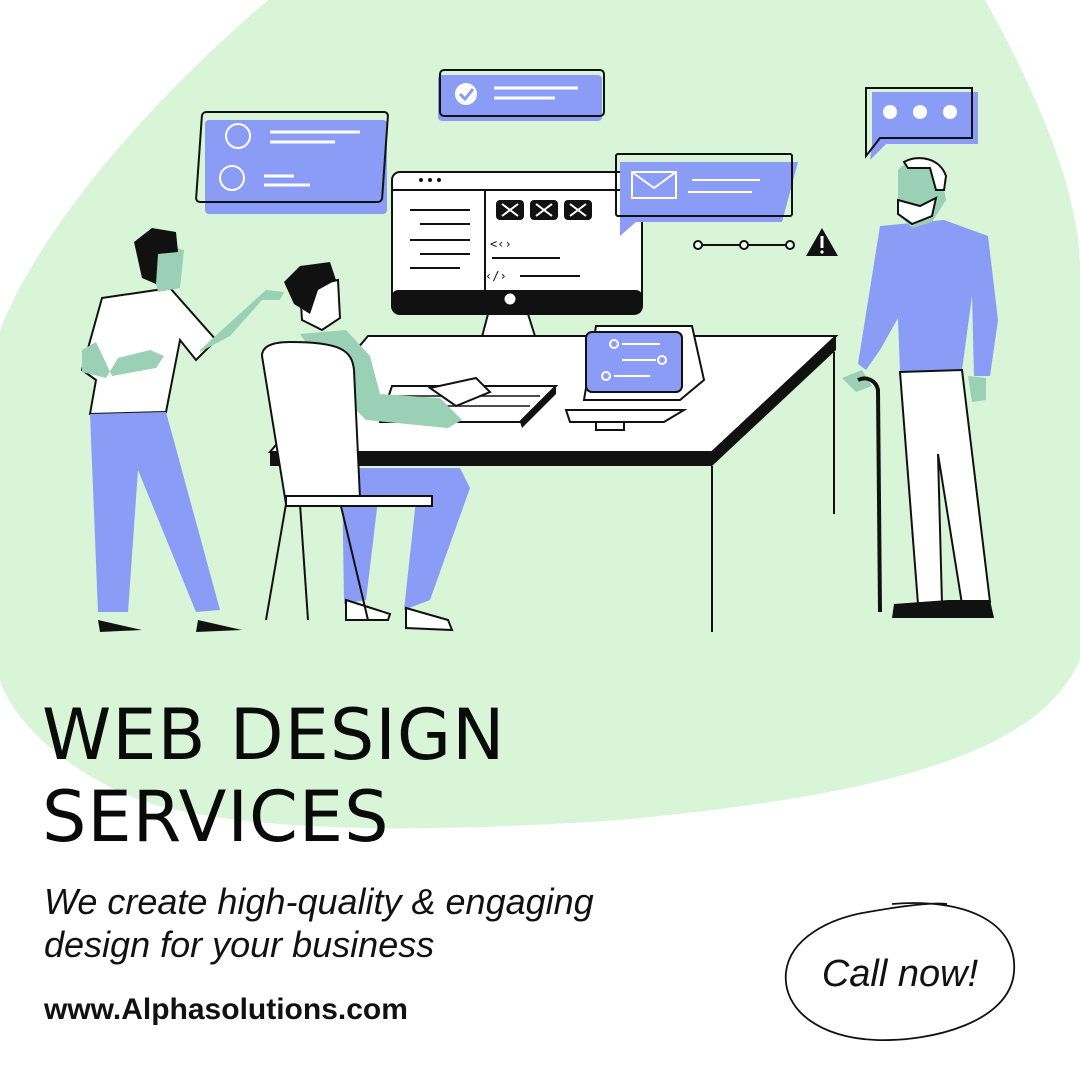 The image size is (1080, 1080). I want to click on check-icon, so click(466, 94).